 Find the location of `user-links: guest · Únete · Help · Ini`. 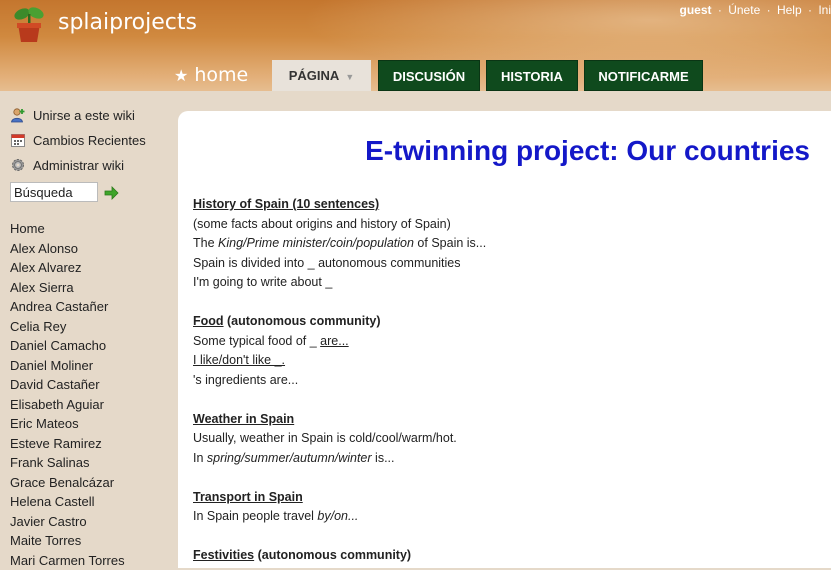

user-links: guest · Únete · Help · Ini is located at coordinates (755, 10).